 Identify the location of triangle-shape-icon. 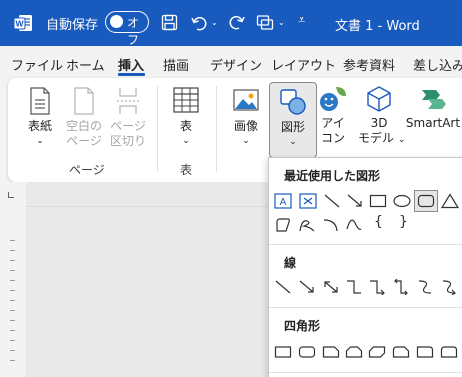
(450, 201).